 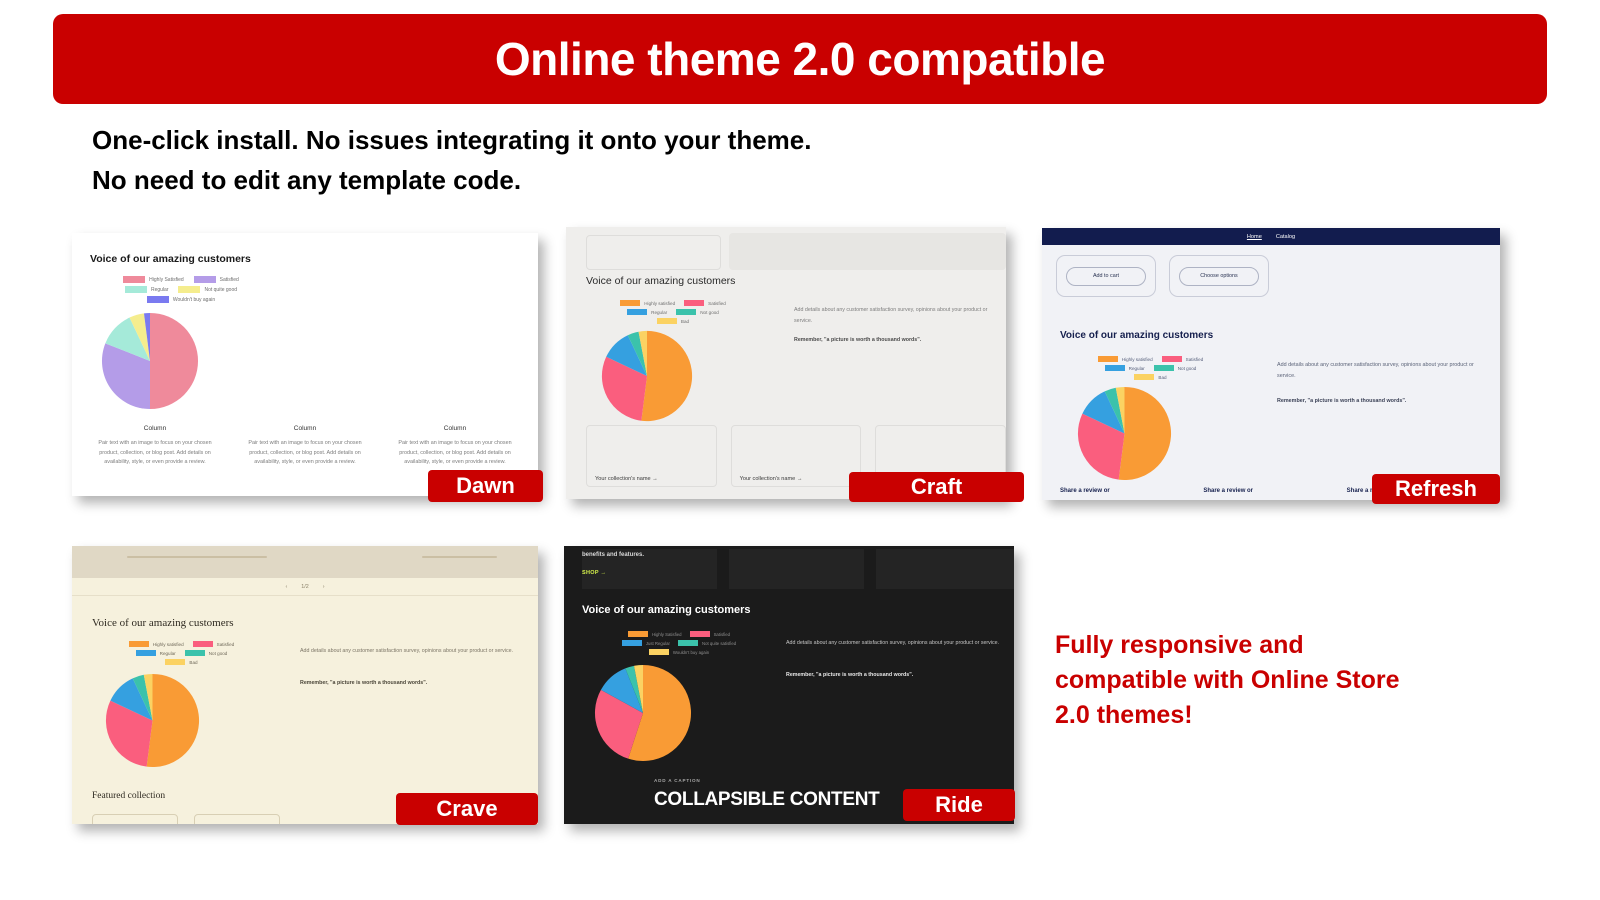 I want to click on legend-item: Not quite good, so click(x=207, y=289).